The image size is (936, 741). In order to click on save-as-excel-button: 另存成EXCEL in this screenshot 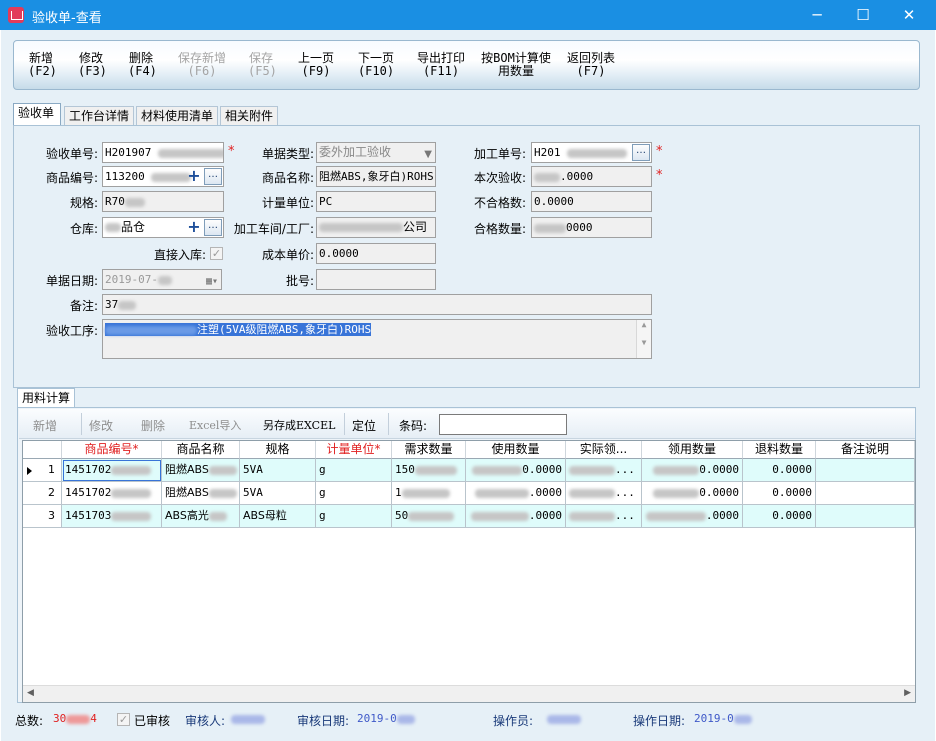, I will do `click(299, 425)`.